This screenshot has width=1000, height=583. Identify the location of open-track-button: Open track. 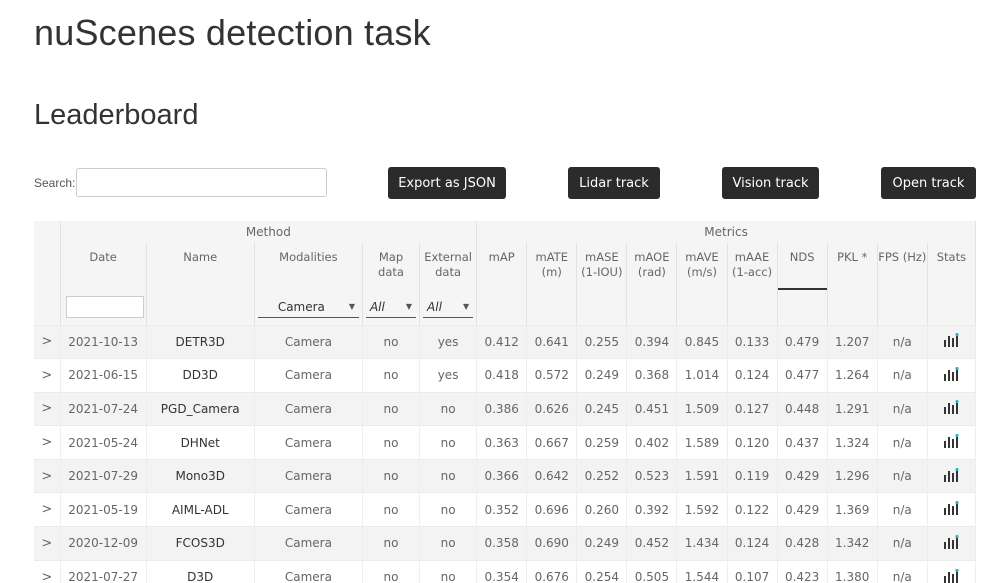
(928, 183).